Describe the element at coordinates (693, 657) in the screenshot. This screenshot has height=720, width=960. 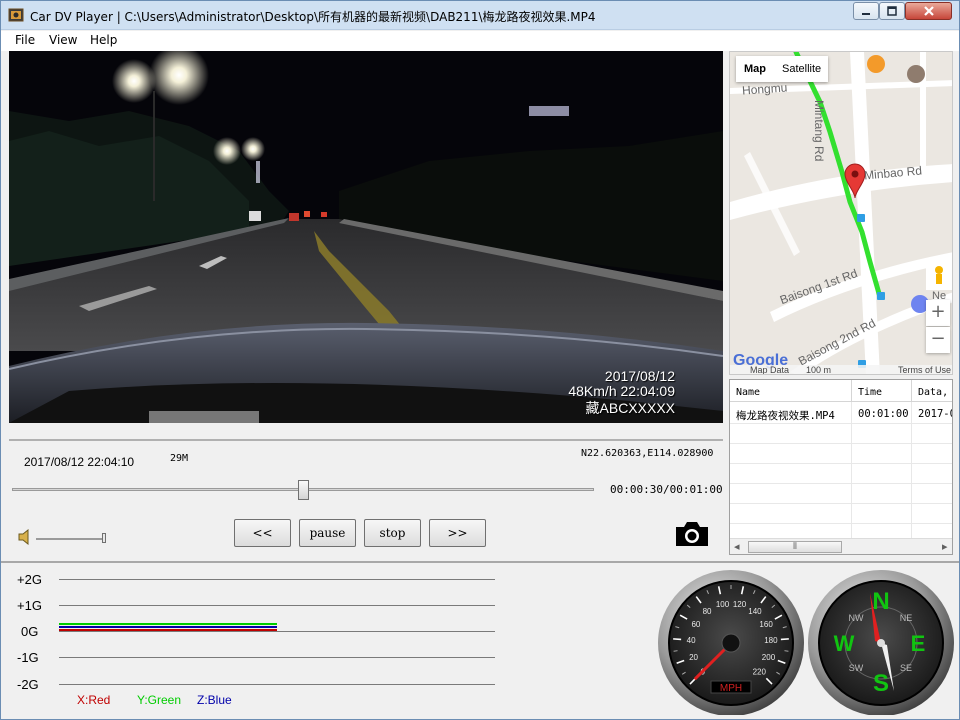
I see `speed-tick-label: 20` at that location.